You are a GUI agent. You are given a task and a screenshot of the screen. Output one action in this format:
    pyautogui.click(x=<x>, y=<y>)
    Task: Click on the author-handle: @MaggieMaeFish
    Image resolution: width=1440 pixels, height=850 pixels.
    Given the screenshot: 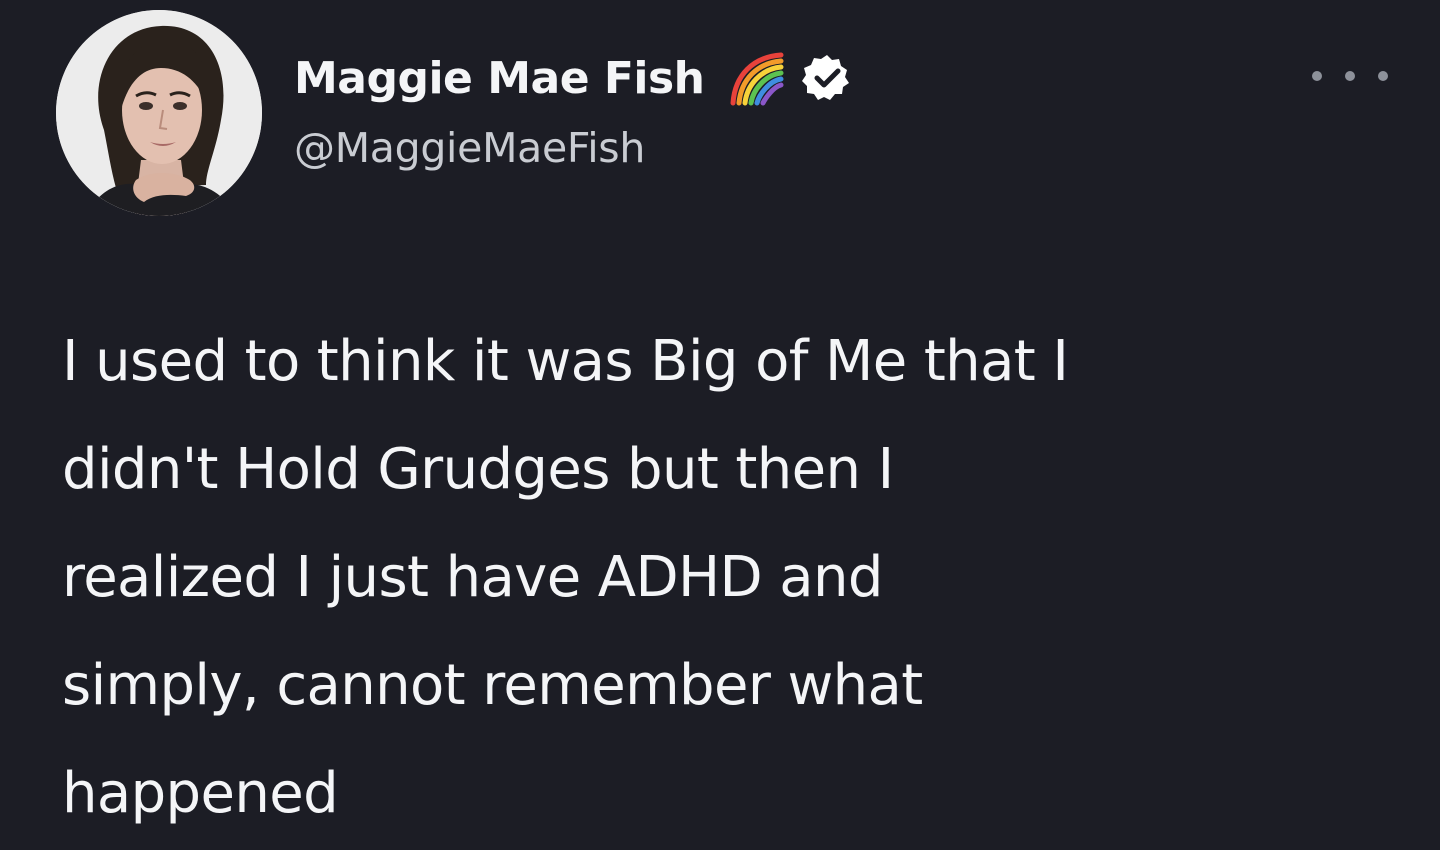 What is the action you would take?
    pyautogui.click(x=469, y=148)
    